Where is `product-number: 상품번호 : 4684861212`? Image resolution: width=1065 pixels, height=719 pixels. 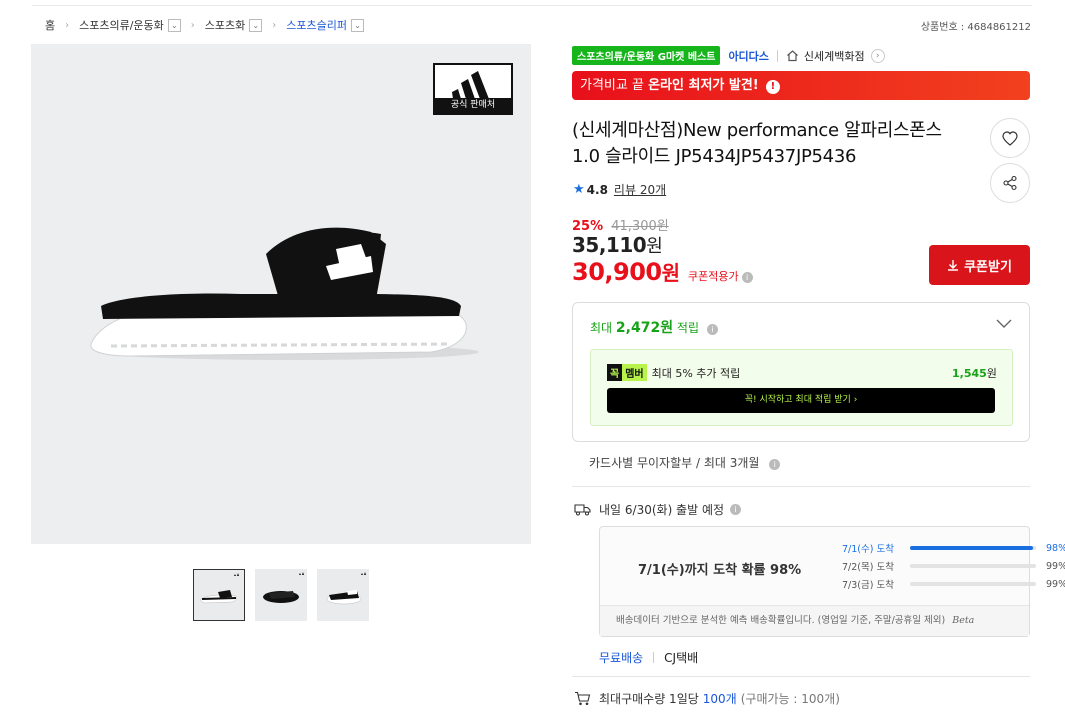 product-number: 상품번호 : 4684861212 is located at coordinates (975, 27).